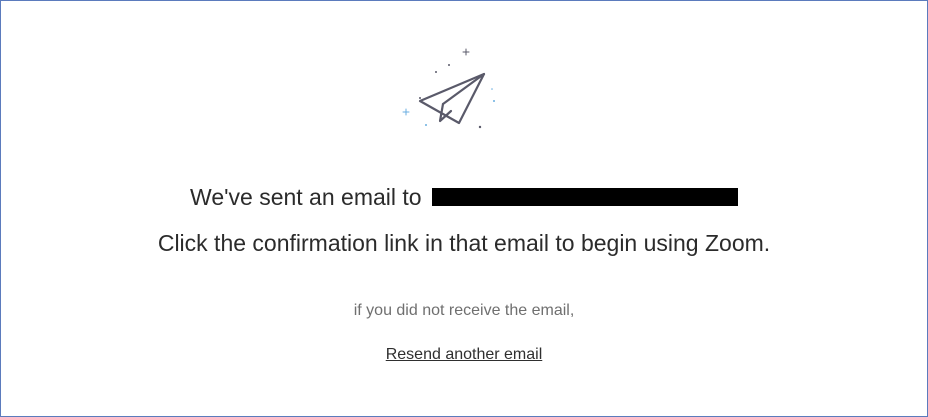 Image resolution: width=928 pixels, height=417 pixels. Describe the element at coordinates (464, 310) in the screenshot. I see `not-received-text: if you did not receive the email,` at that location.